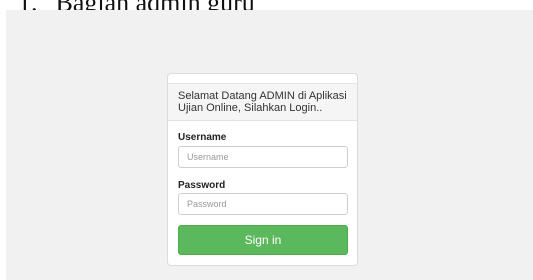 The image size is (533, 280). What do you see at coordinates (263, 157) in the screenshot?
I see `username-input` at bounding box center [263, 157].